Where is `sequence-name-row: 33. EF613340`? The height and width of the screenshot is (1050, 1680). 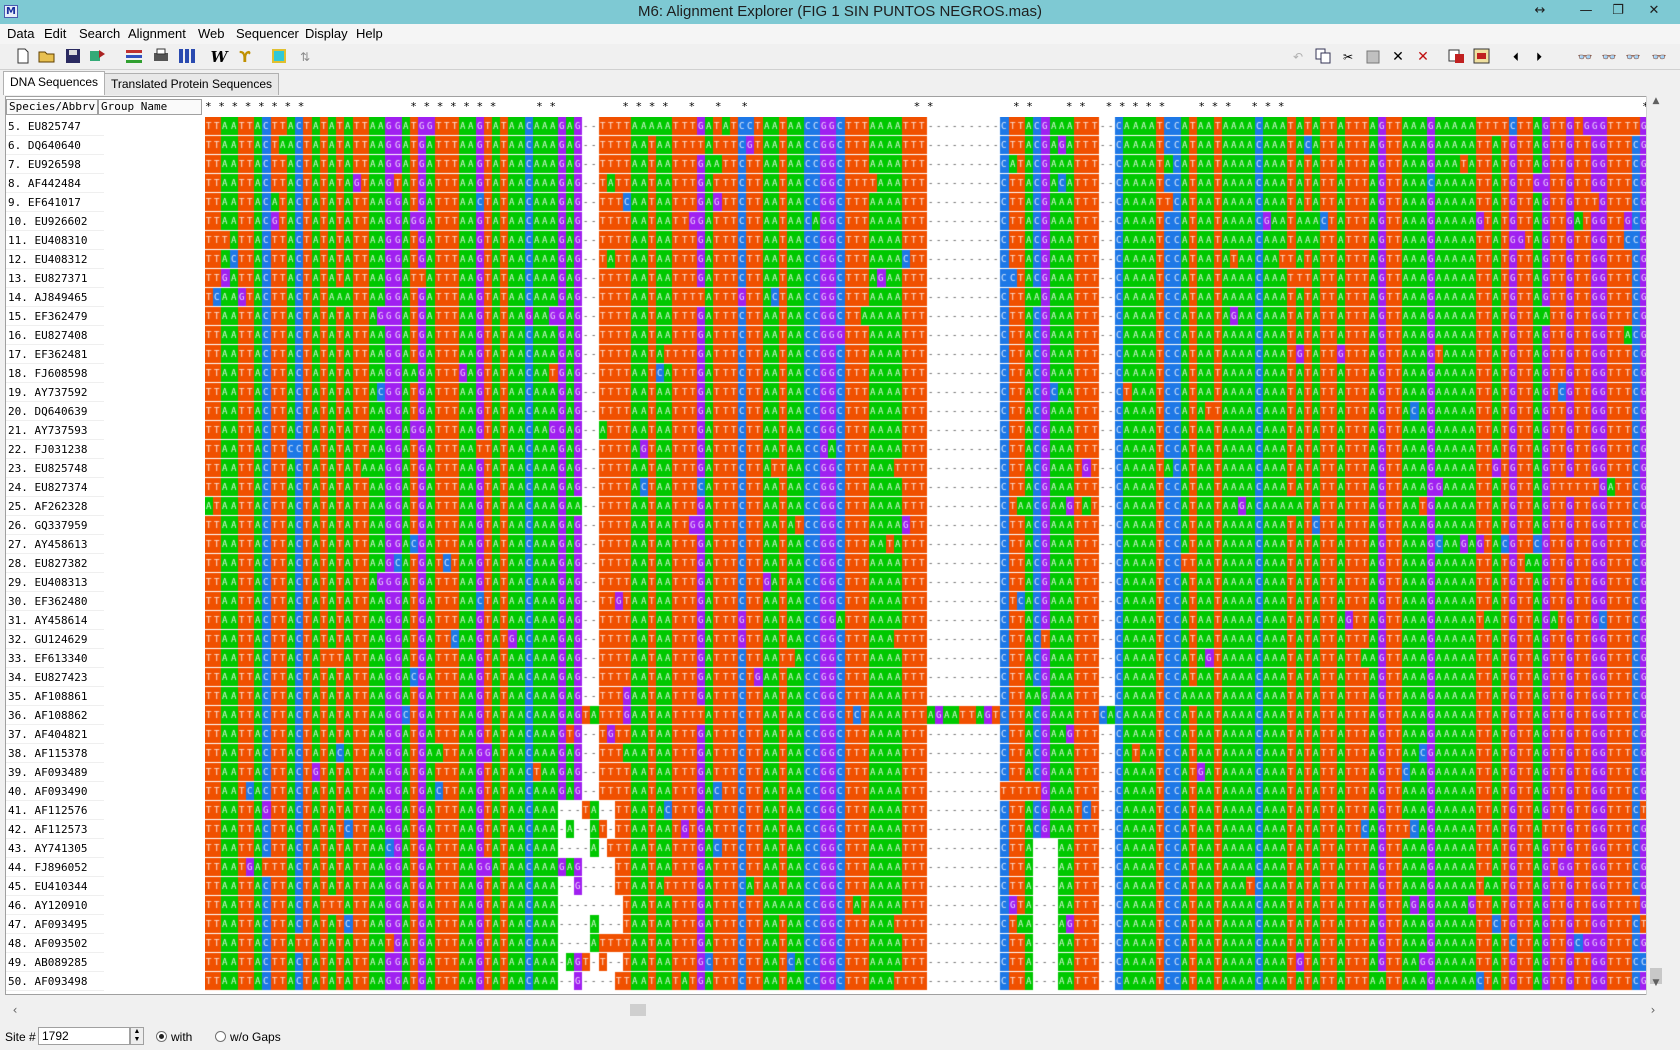
sequence-name-row: 33. EF613340 is located at coordinates (55, 658).